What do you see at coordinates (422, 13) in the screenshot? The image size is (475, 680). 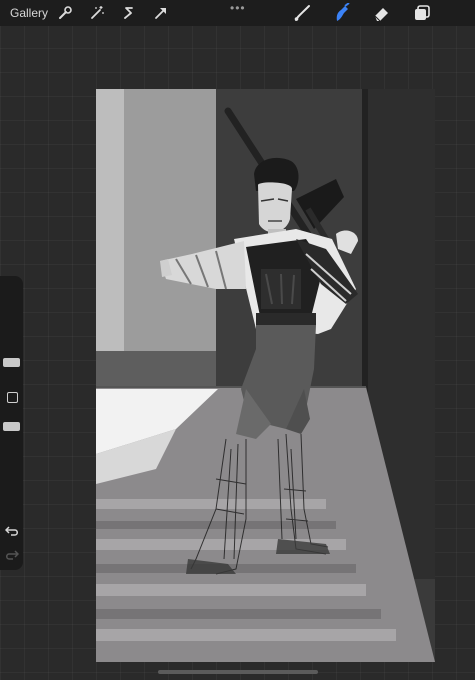 I see `layers-icon` at bounding box center [422, 13].